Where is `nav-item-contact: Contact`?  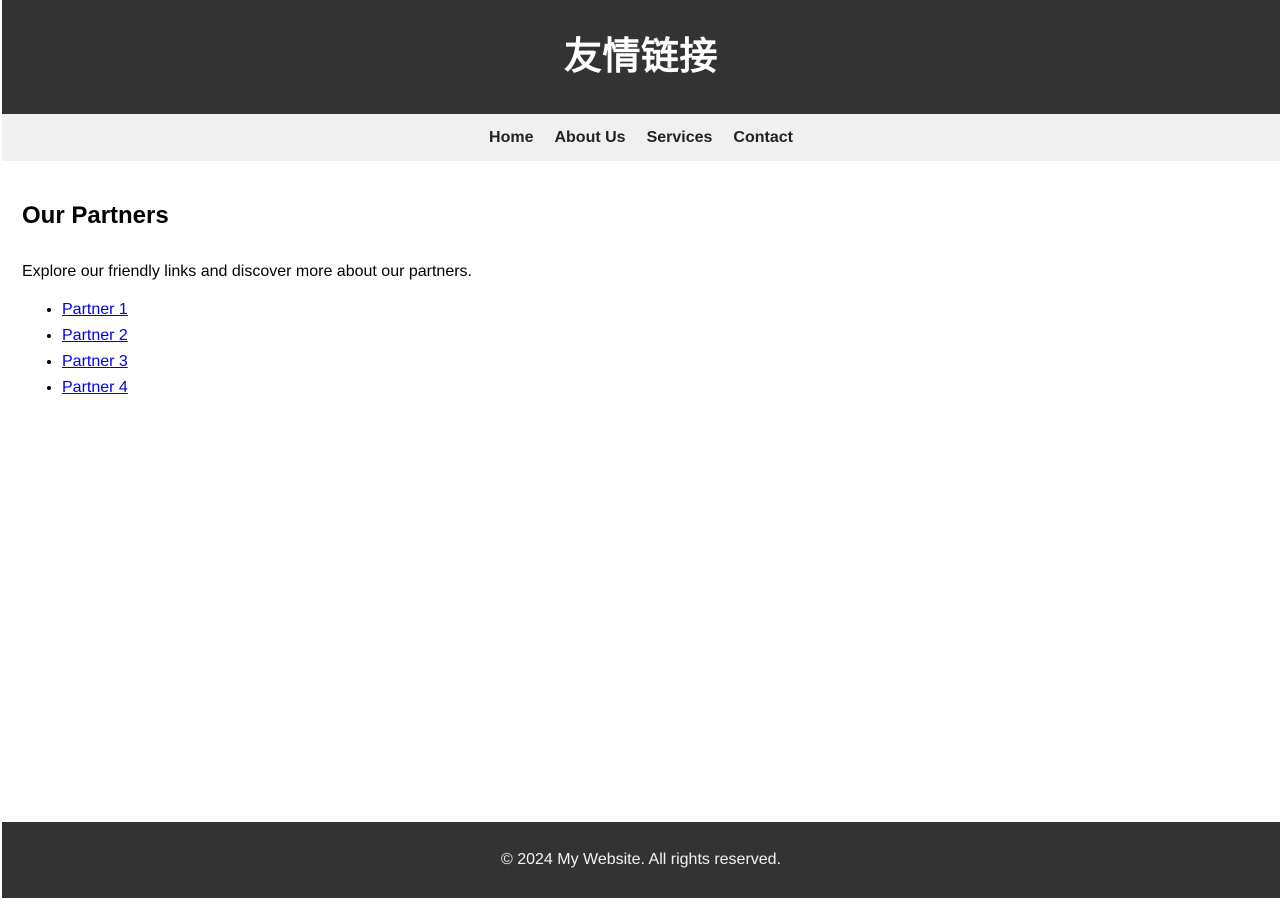
nav-item-contact: Contact is located at coordinates (763, 138).